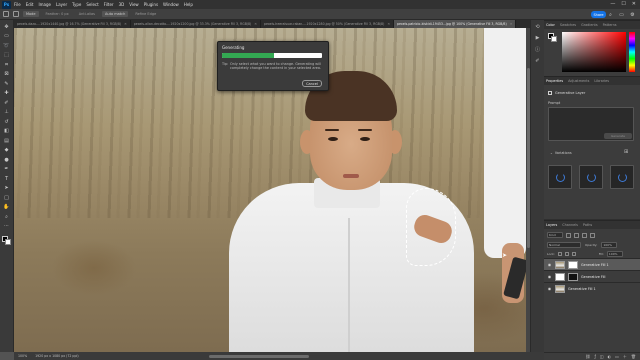  What do you see at coordinates (601, 81) in the screenshot?
I see `tab-libraries: Libraries` at bounding box center [601, 81].